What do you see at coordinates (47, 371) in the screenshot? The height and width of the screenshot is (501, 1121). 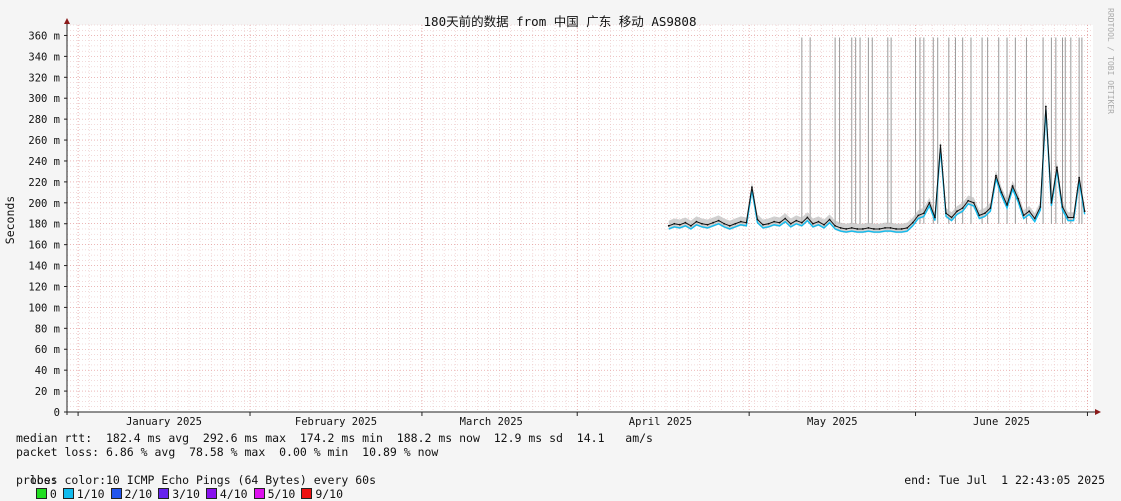 I see `y-tick-label: 40 m` at bounding box center [47, 371].